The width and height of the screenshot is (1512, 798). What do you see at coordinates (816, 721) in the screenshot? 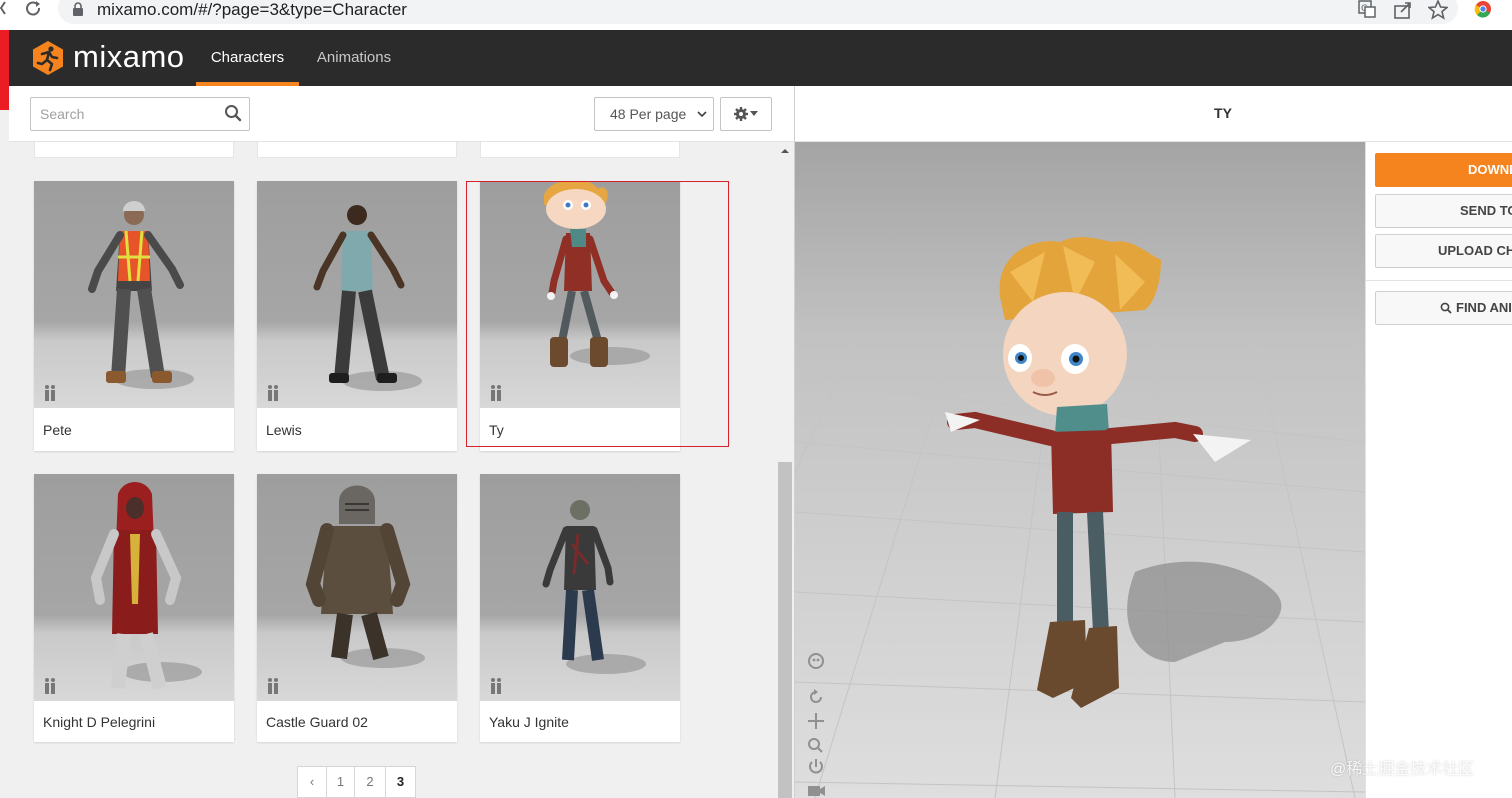
I see `pan-icon` at bounding box center [816, 721].